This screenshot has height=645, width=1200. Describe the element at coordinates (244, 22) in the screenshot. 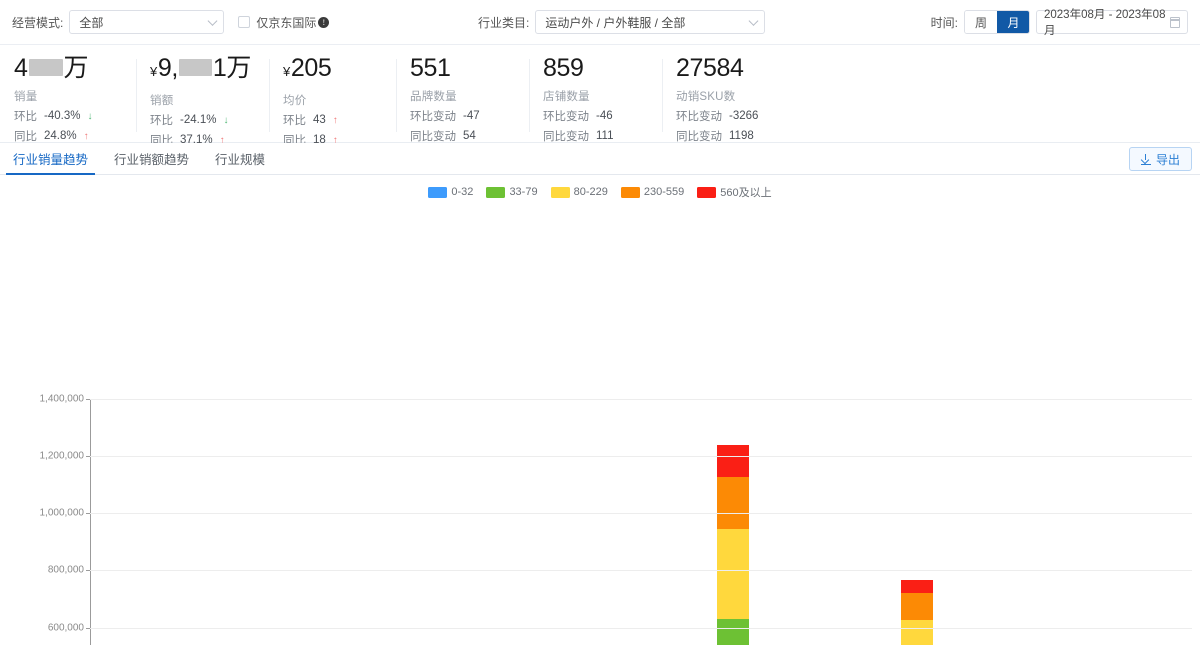

I see `checkbox-box` at that location.